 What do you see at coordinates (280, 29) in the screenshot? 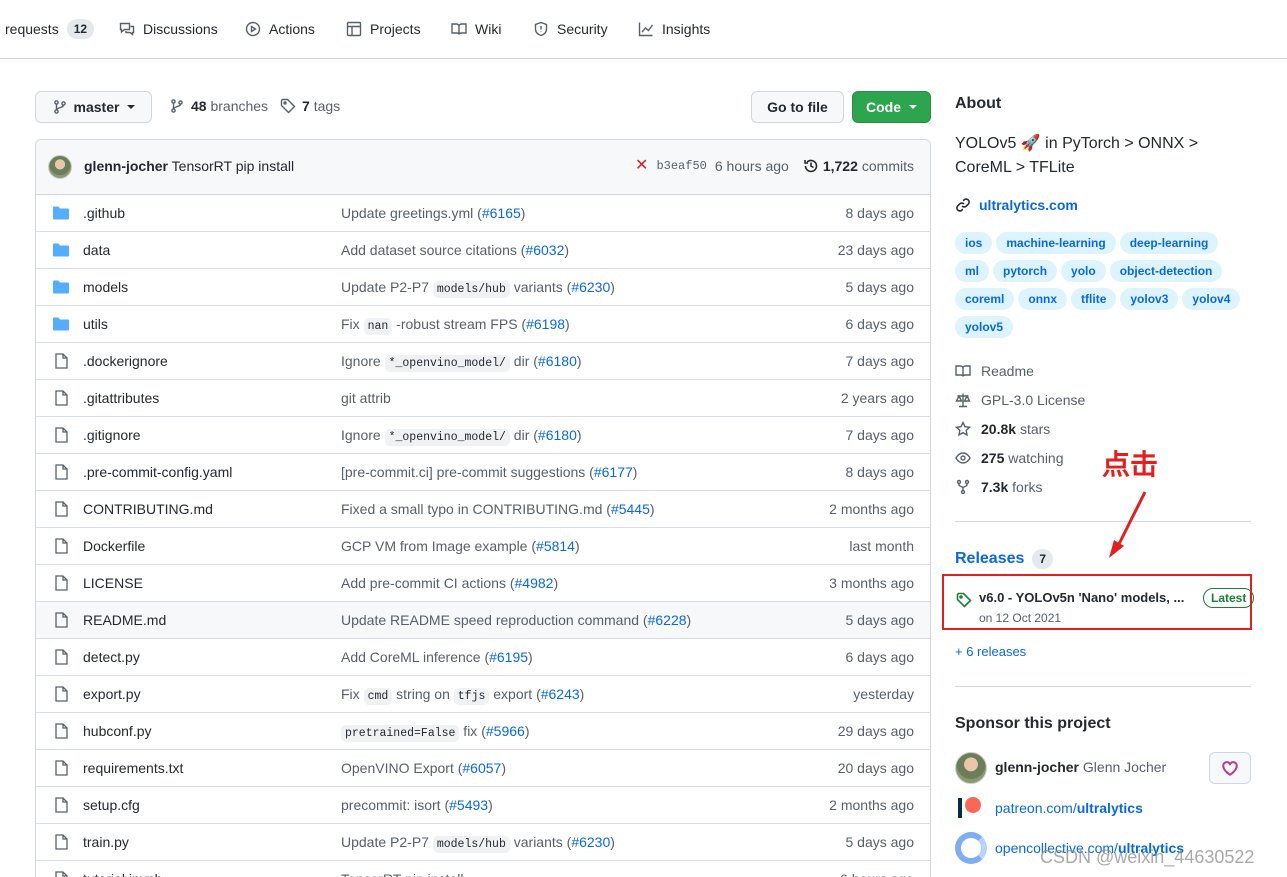
I see `tab-actions: Actions` at bounding box center [280, 29].